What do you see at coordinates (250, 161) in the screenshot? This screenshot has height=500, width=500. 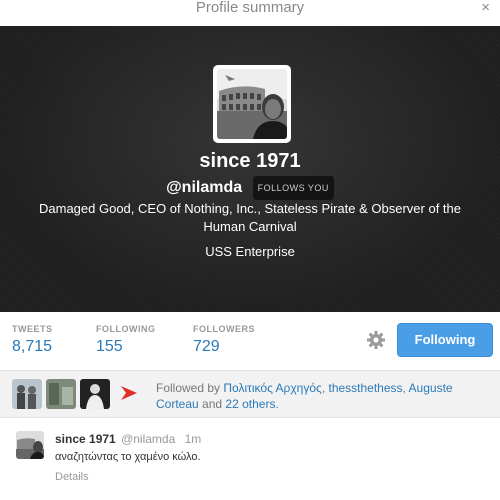 I see `display-name: since 1971` at bounding box center [250, 161].